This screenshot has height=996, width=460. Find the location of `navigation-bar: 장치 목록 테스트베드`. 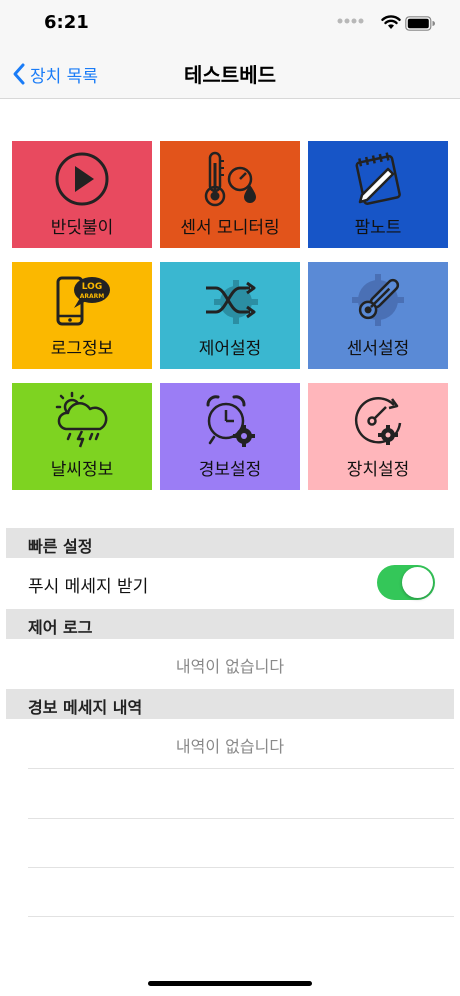

navigation-bar: 장치 목록 테스트베드 is located at coordinates (230, 74).